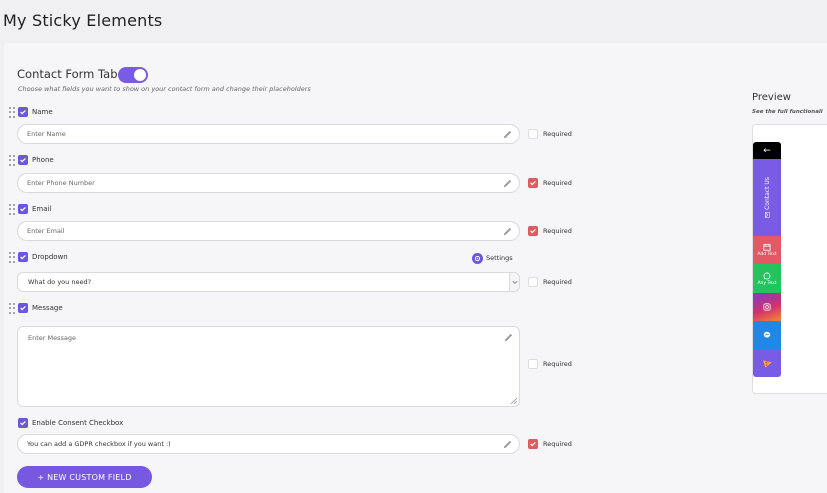  I want to click on field-name-enable-checkbox, so click(23, 112).